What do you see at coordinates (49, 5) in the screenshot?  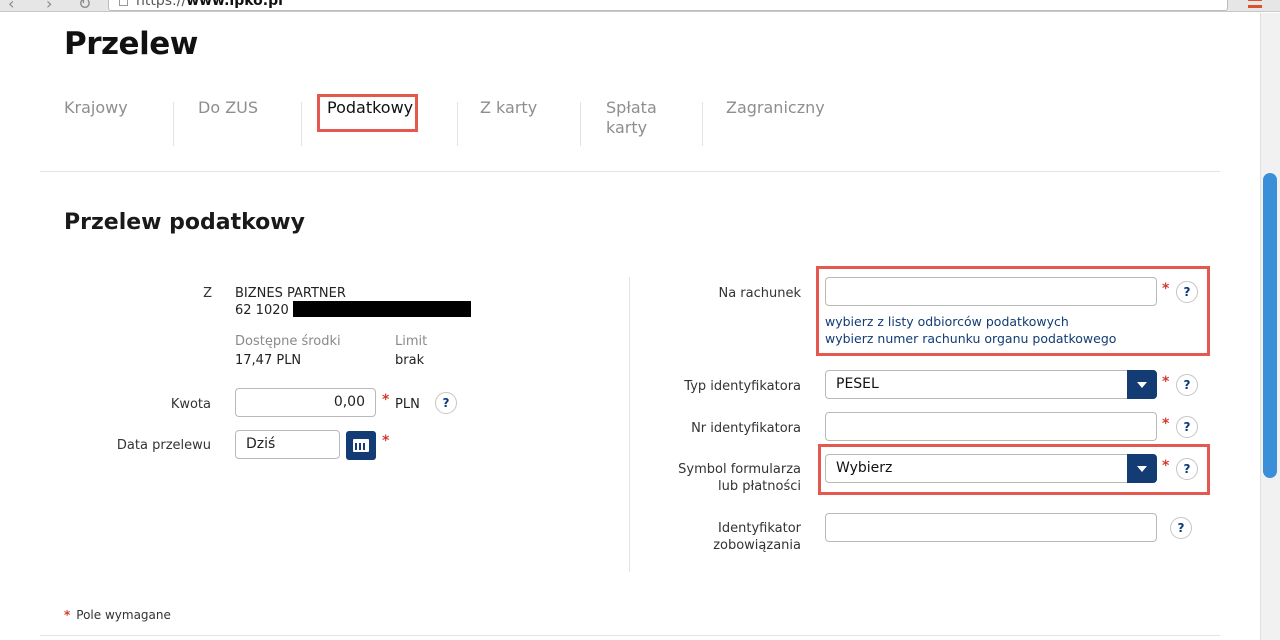 I see `forward-icon: ›` at bounding box center [49, 5].